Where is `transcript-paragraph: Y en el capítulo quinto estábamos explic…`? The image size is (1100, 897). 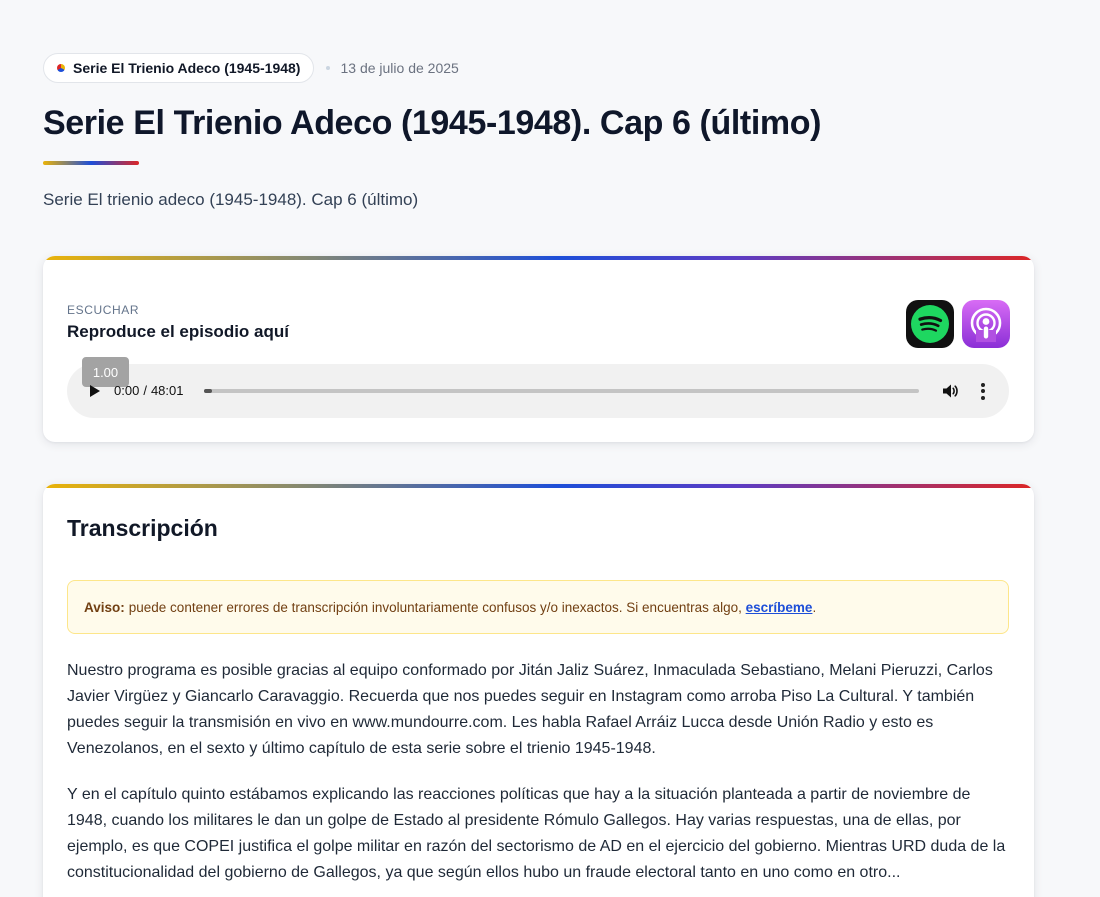 transcript-paragraph: Y en el capítulo quinto estábamos explic… is located at coordinates (536, 833).